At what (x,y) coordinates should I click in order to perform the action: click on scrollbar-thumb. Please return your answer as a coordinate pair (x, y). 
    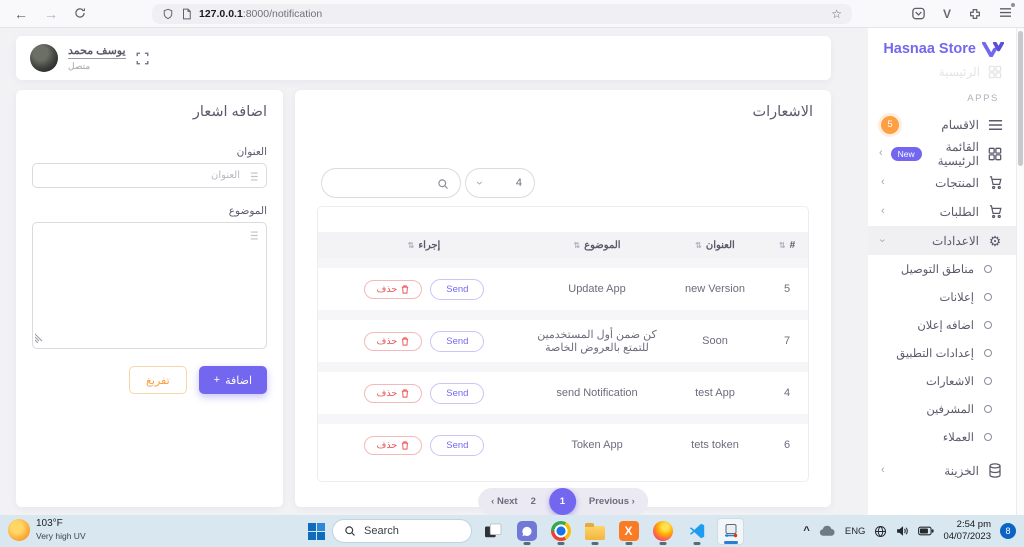
    Looking at the image, I should click on (1020, 98).